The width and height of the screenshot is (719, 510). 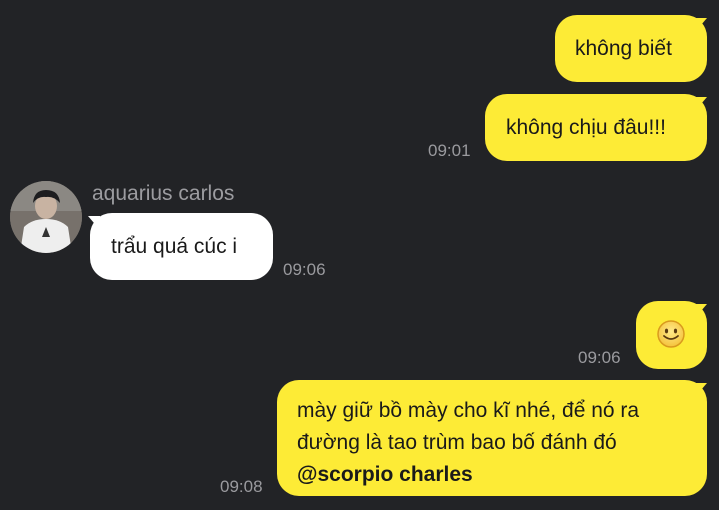 What do you see at coordinates (449, 150) in the screenshot?
I see `message-timestamp: 09:01` at bounding box center [449, 150].